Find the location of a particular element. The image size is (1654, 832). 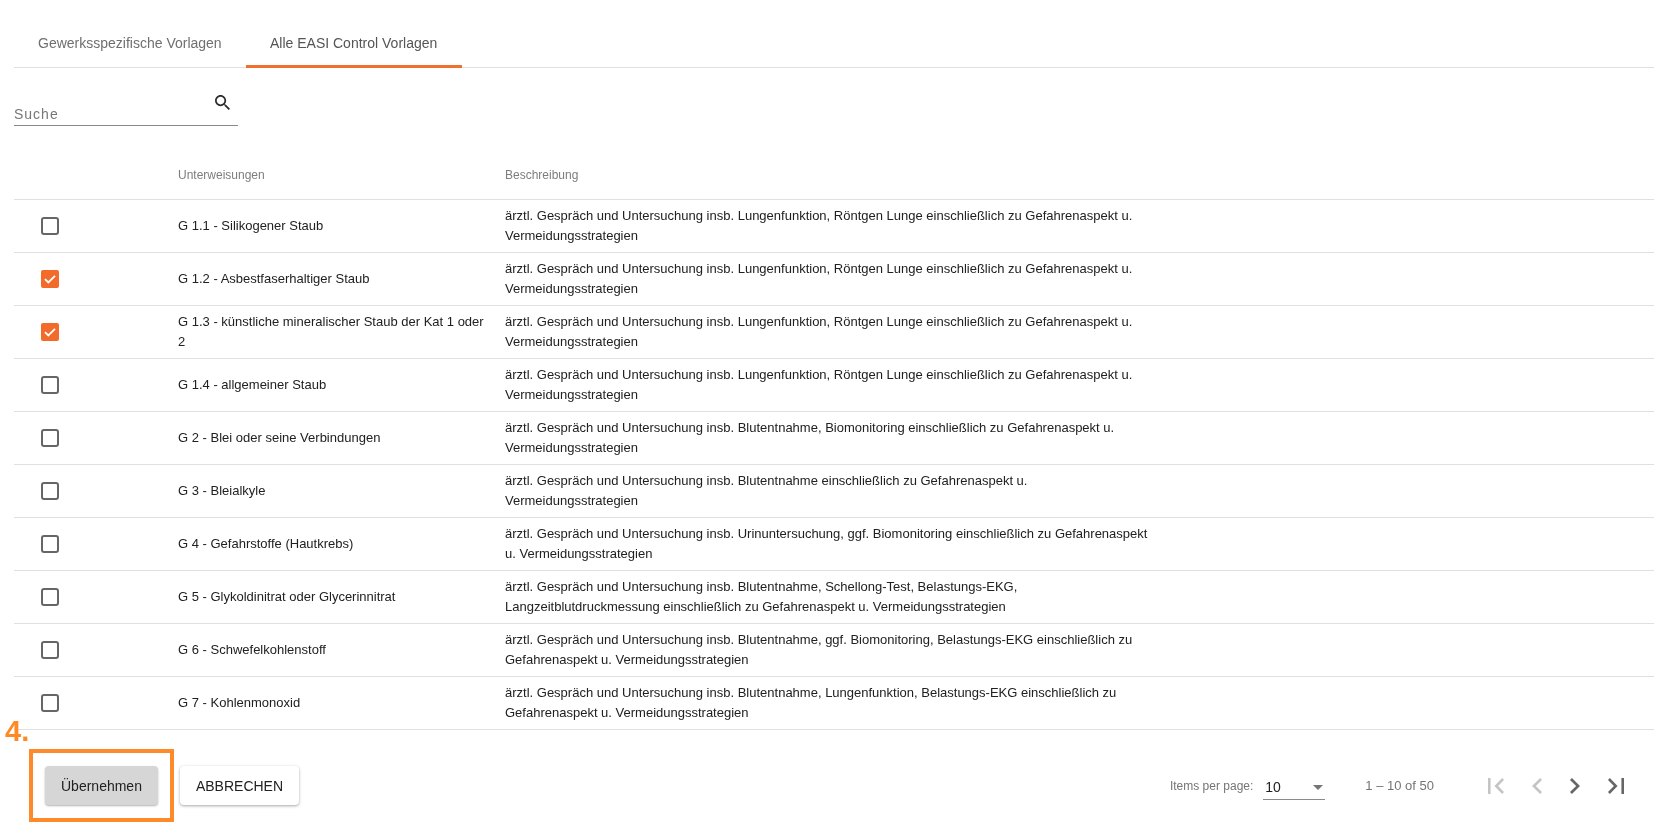

tab: Alle EASI Control Vorlagen is located at coordinates (353, 44).